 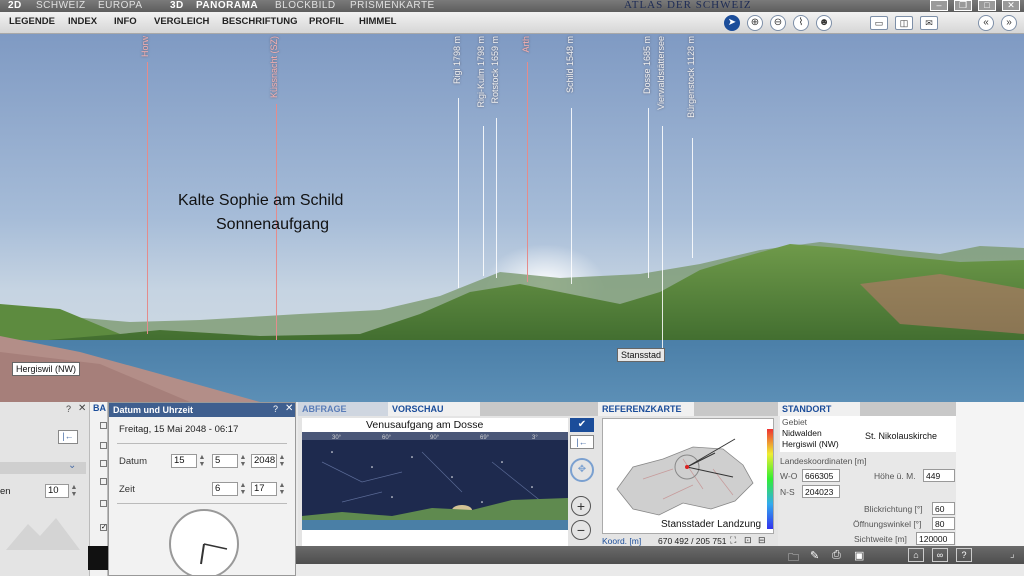 What do you see at coordinates (377, 21) in the screenshot?
I see `menu-himmel: HIMMEL` at bounding box center [377, 21].